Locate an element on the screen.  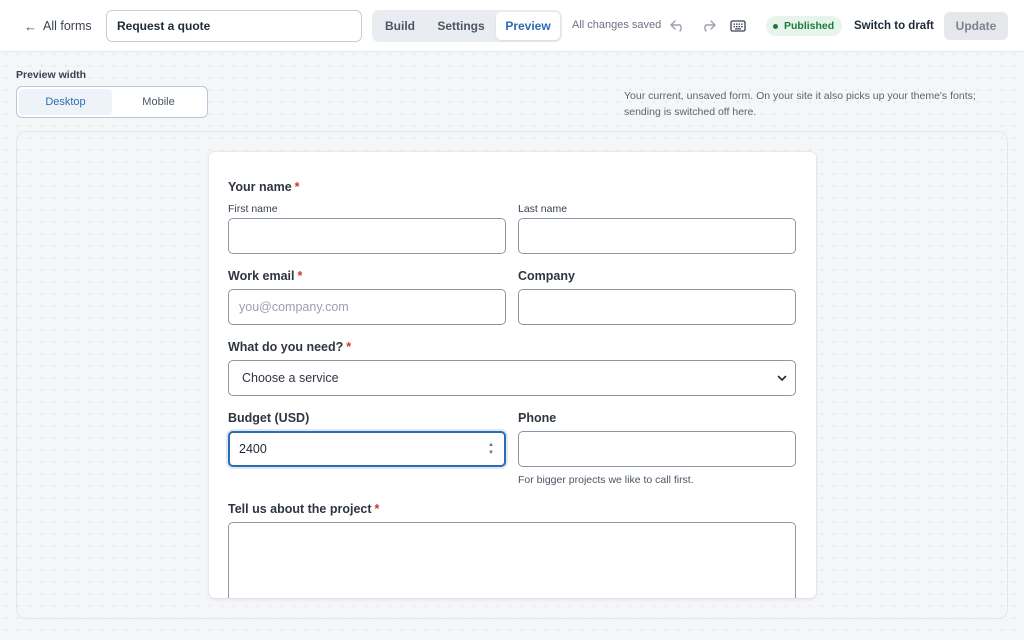
project-label: Tell us about the project * is located at coordinates (303, 509).